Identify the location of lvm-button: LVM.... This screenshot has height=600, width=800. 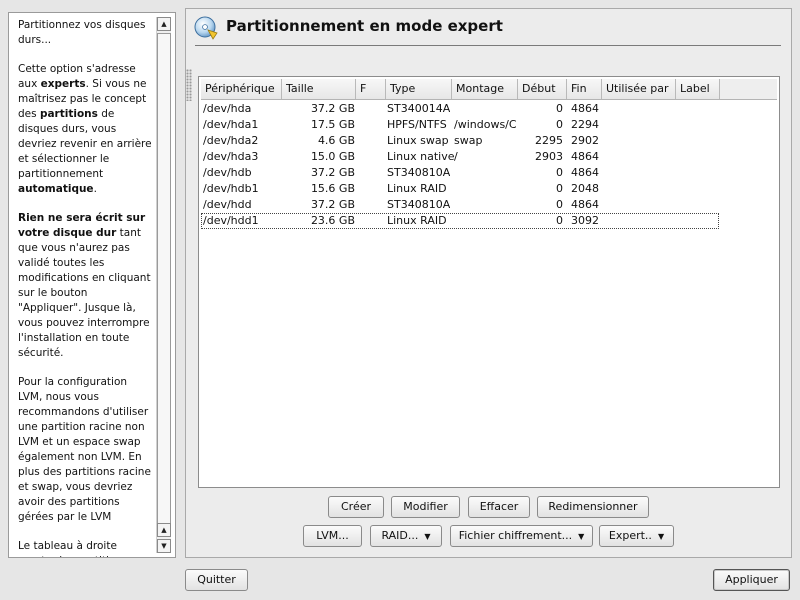
(332, 536).